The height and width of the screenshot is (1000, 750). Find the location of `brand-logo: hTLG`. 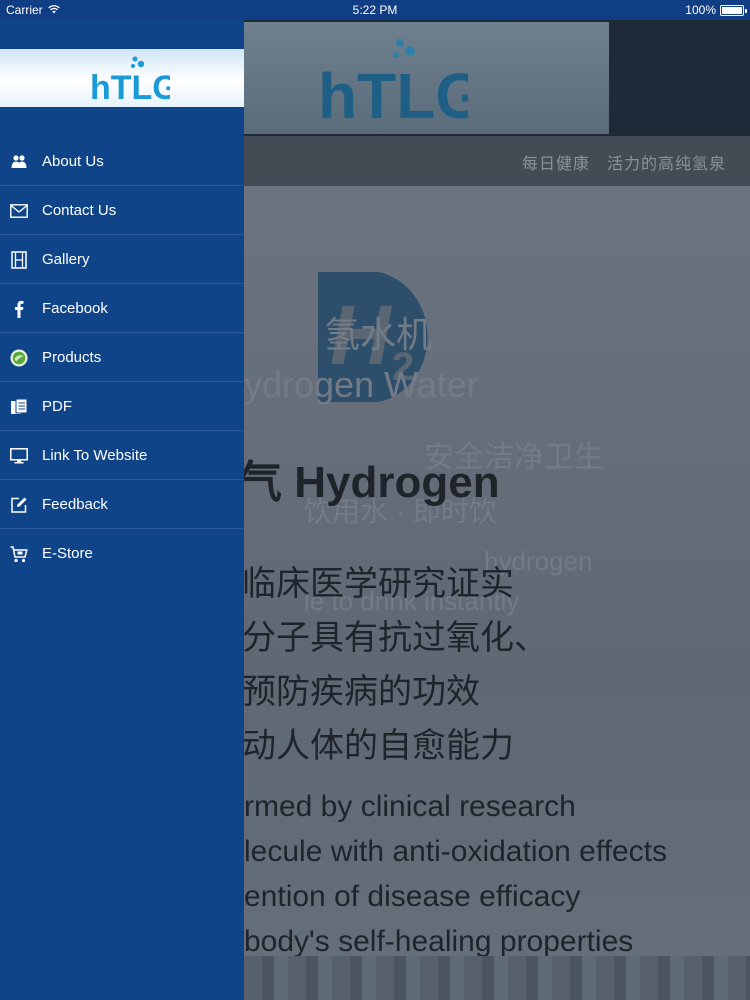

brand-logo: hTLG is located at coordinates (393, 83).